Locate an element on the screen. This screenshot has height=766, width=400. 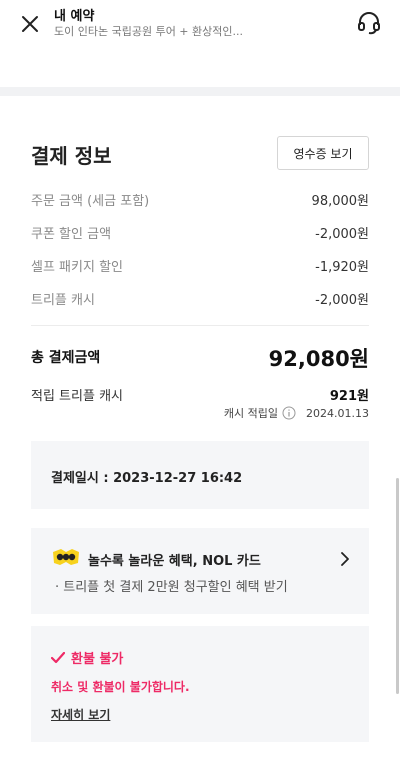
close-icon is located at coordinates (30, 24).